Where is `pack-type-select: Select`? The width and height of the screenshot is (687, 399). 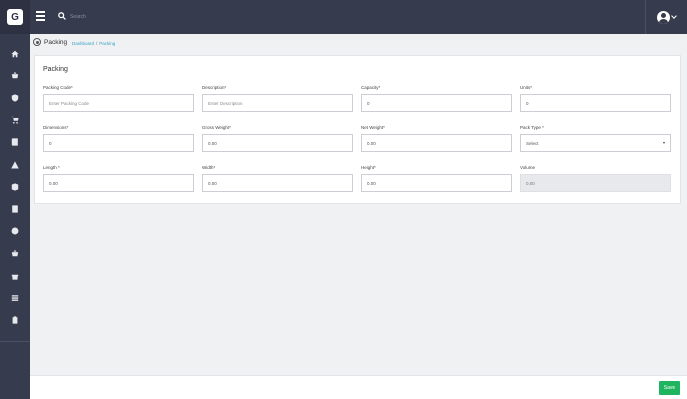
pack-type-select: Select is located at coordinates (595, 143).